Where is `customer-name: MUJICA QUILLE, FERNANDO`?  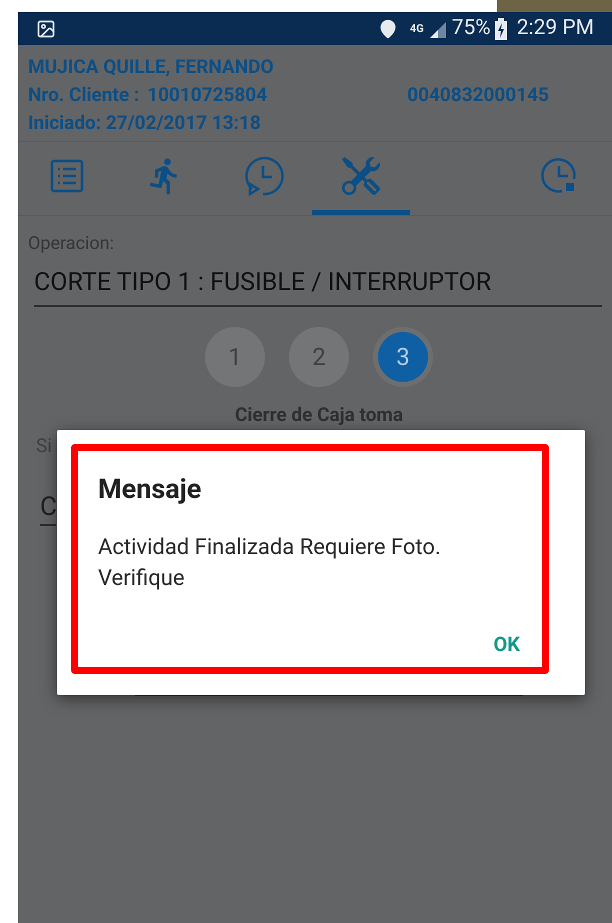
customer-name: MUJICA QUILLE, FERNANDO is located at coordinates (151, 67).